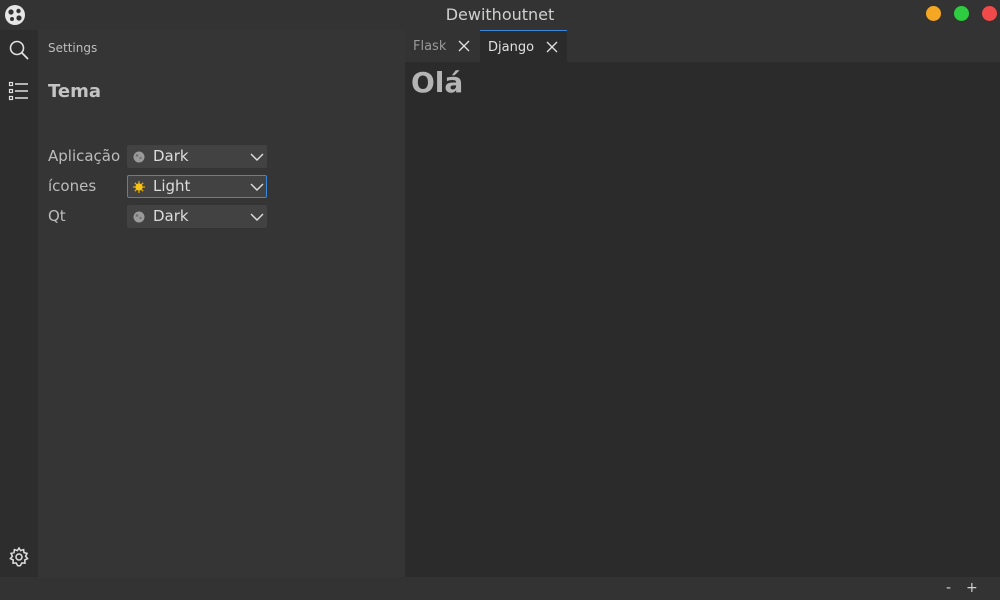  Describe the element at coordinates (972, 588) in the screenshot. I see `zoom-in-button: +` at that location.